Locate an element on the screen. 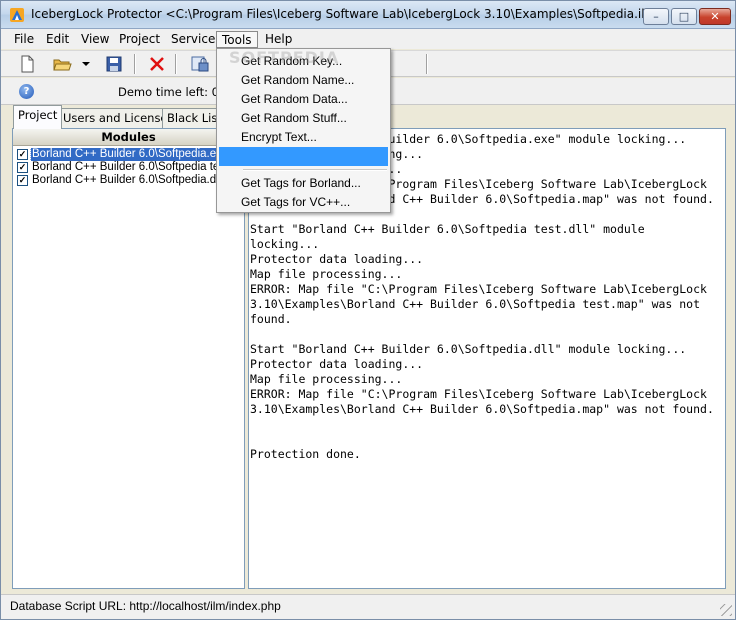 The width and height of the screenshot is (736, 620). menu-view: View is located at coordinates (95, 39).